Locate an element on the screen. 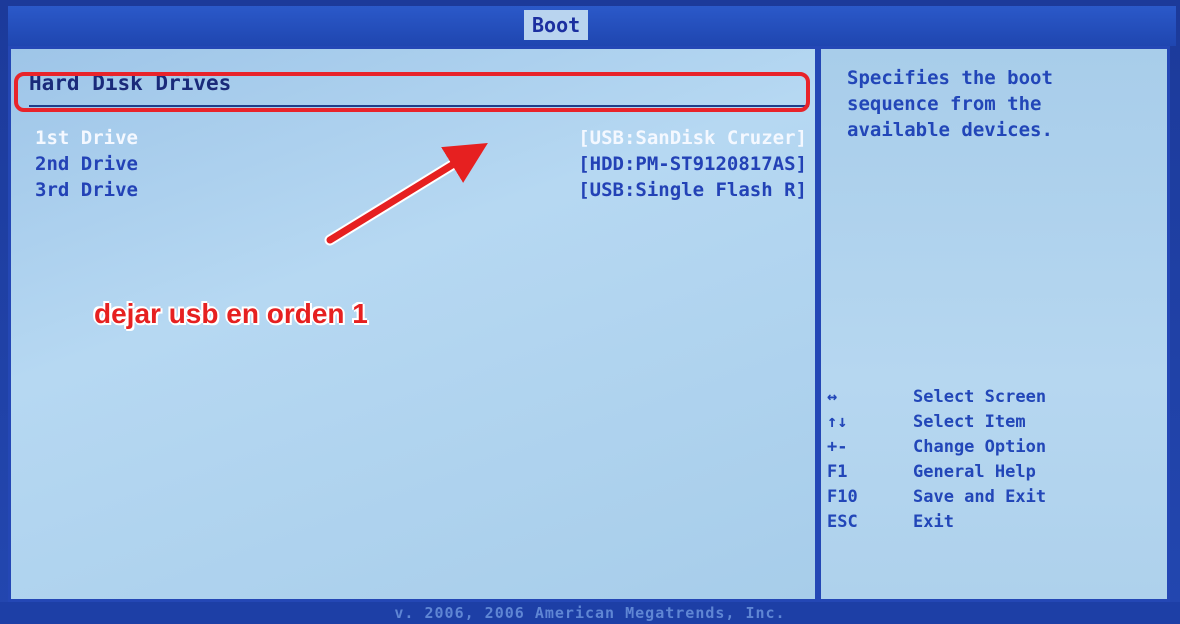  highlight-box is located at coordinates (412, 92).